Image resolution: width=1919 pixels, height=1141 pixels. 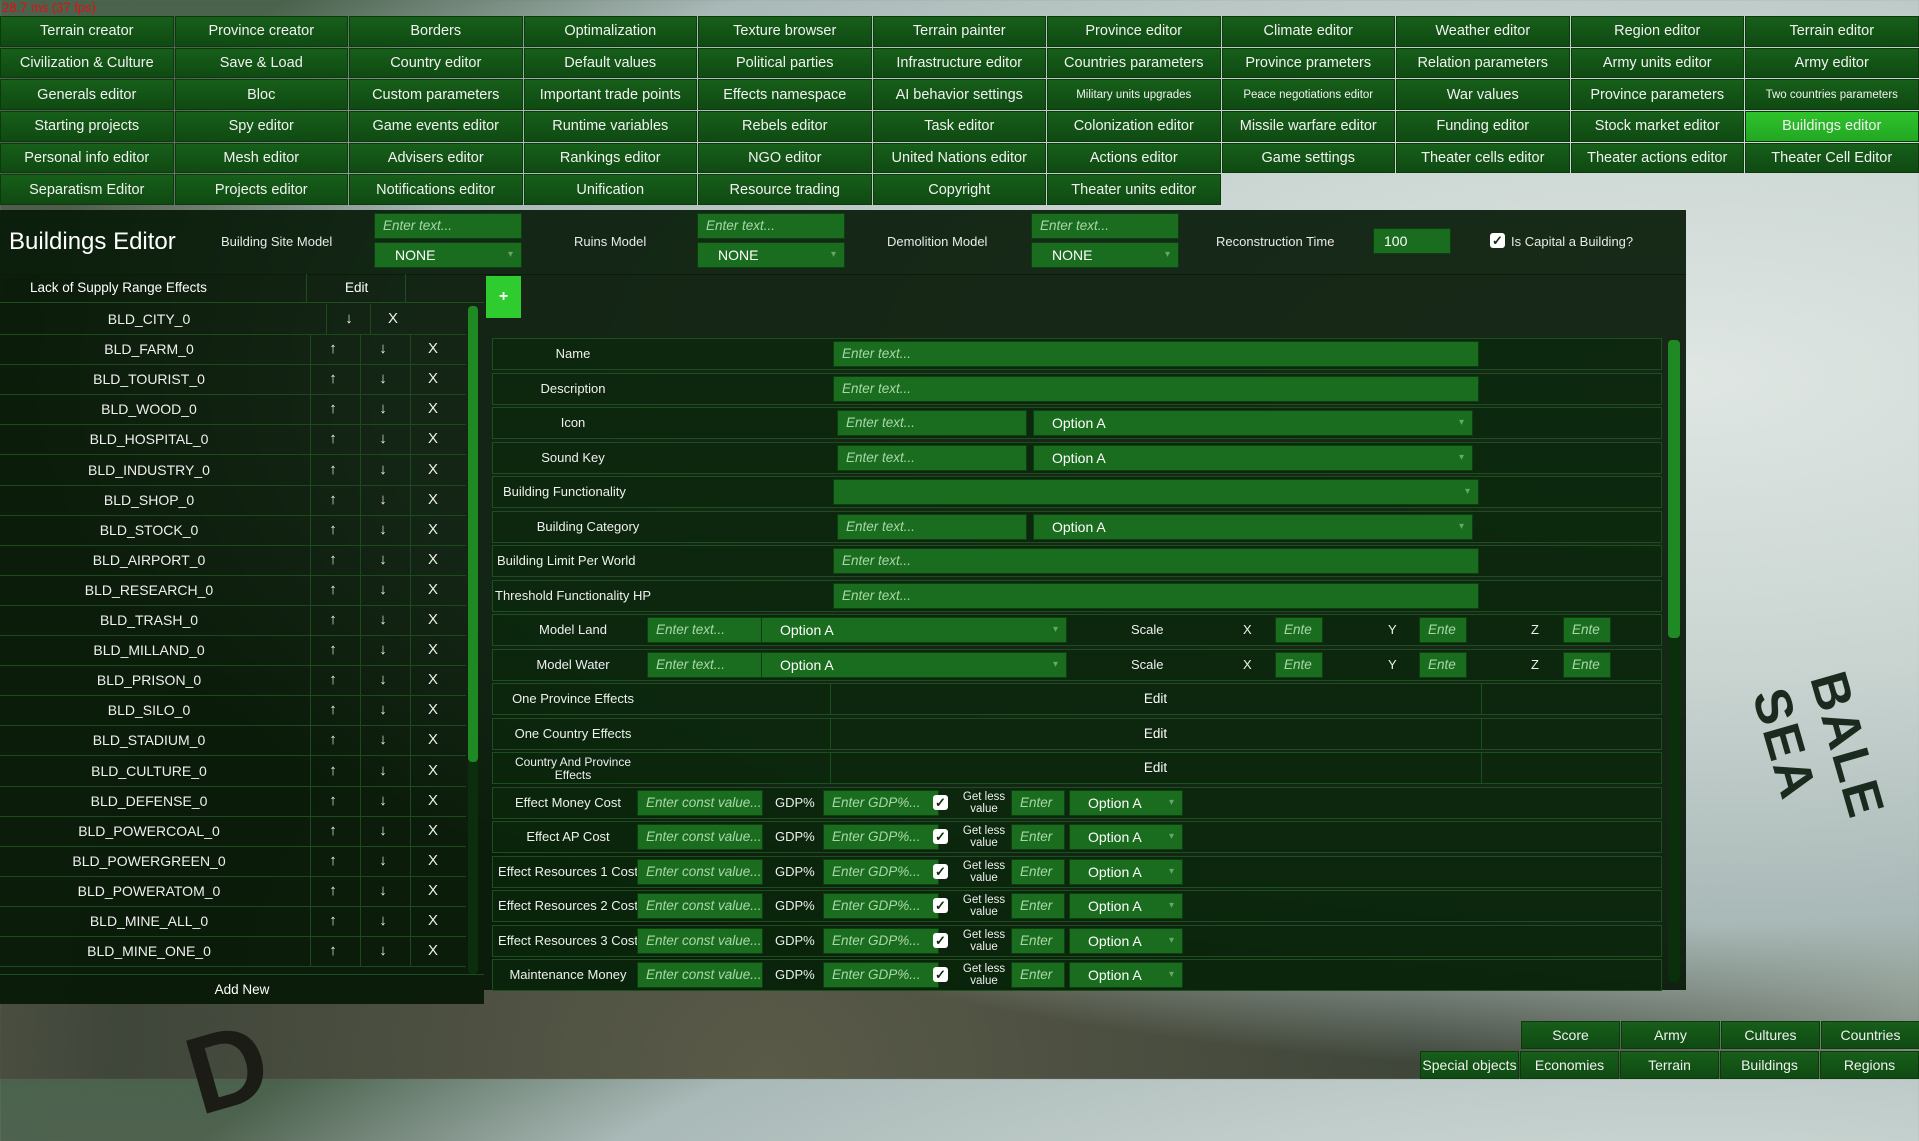 What do you see at coordinates (1483, 31) in the screenshot?
I see `menu-weather-editor: Weather editor` at bounding box center [1483, 31].